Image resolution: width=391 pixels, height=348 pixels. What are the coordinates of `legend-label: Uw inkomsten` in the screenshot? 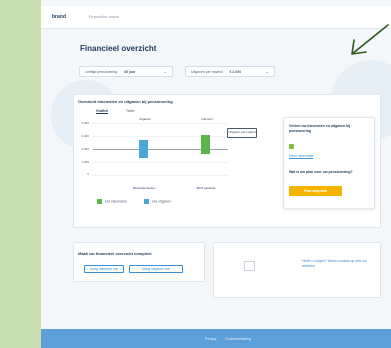 It's located at (116, 201).